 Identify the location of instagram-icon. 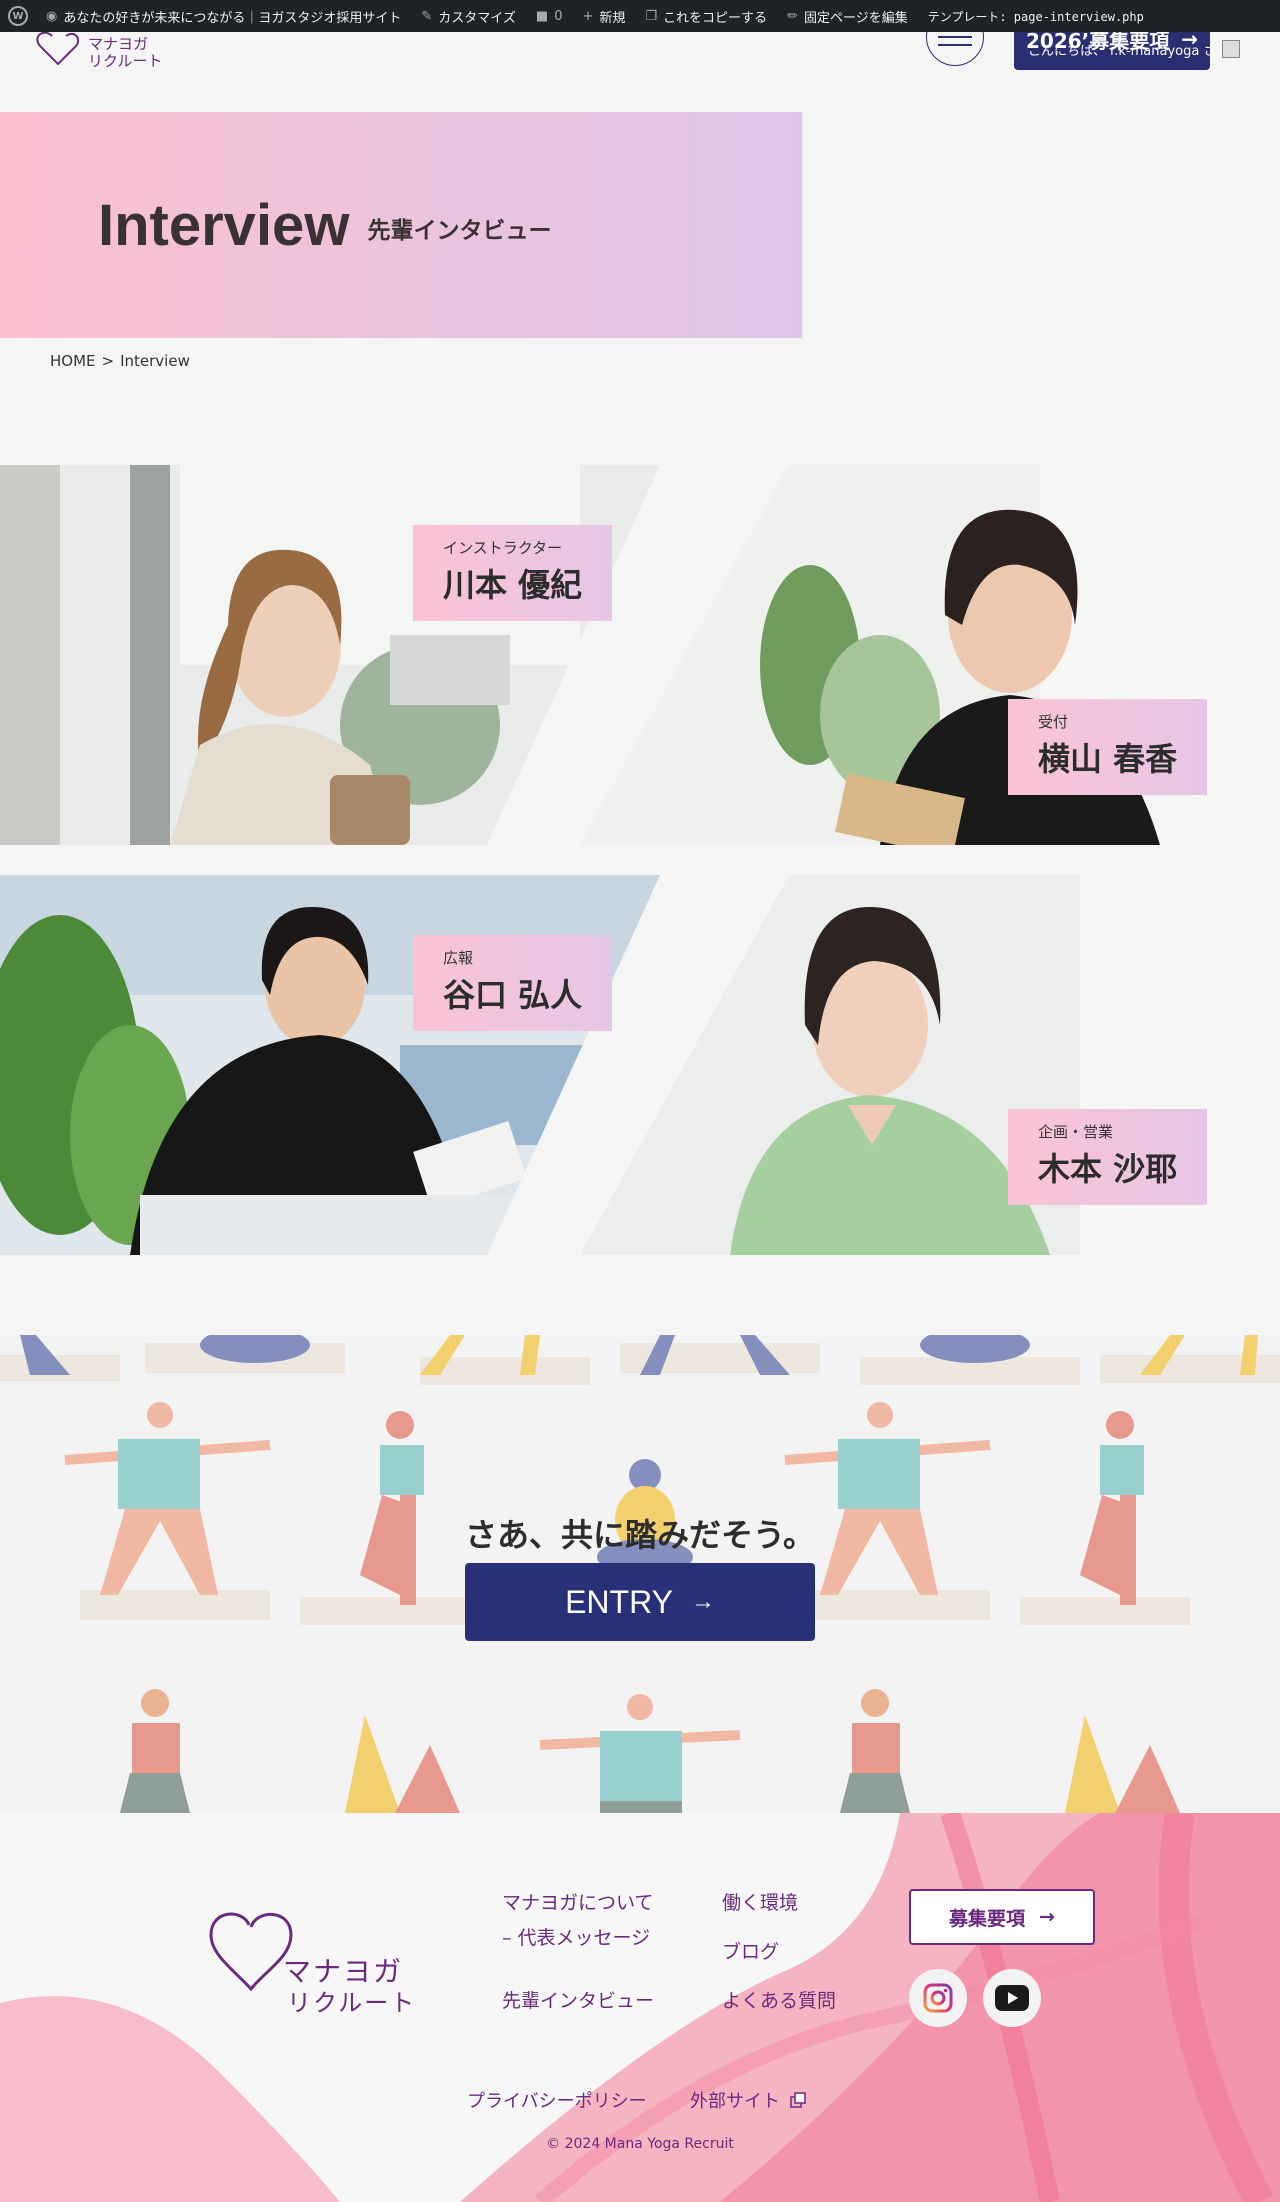
(938, 1998).